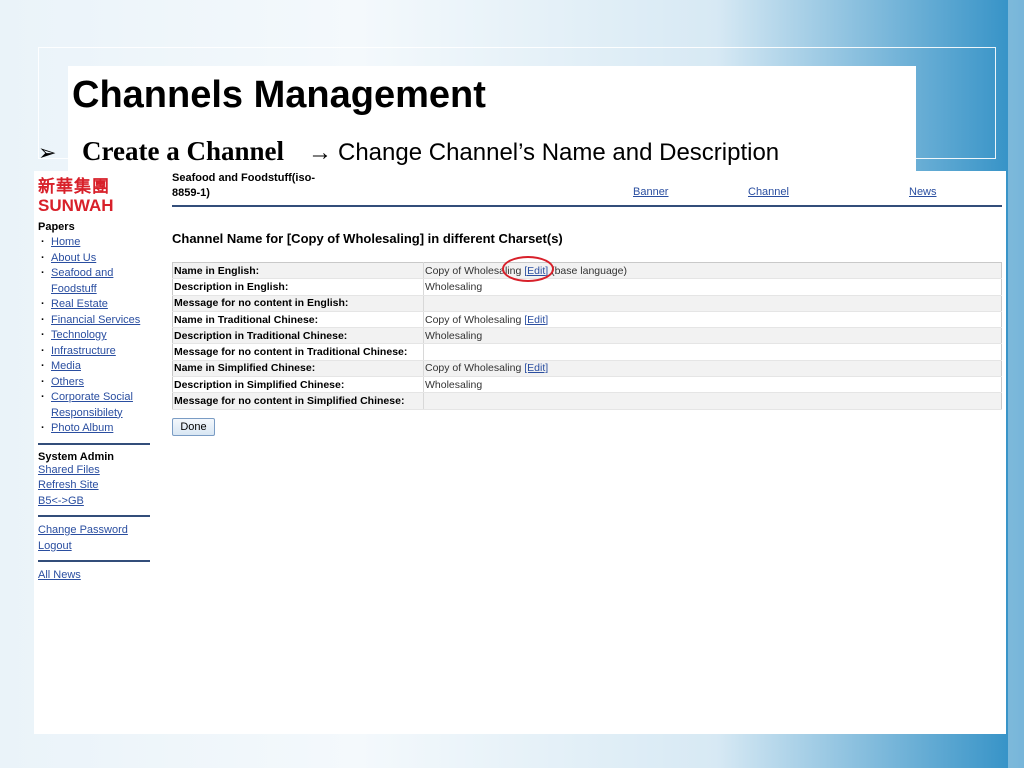 This screenshot has width=1024, height=768. What do you see at coordinates (95, 243) in the screenshot?
I see `papers-item: Home` at bounding box center [95, 243].